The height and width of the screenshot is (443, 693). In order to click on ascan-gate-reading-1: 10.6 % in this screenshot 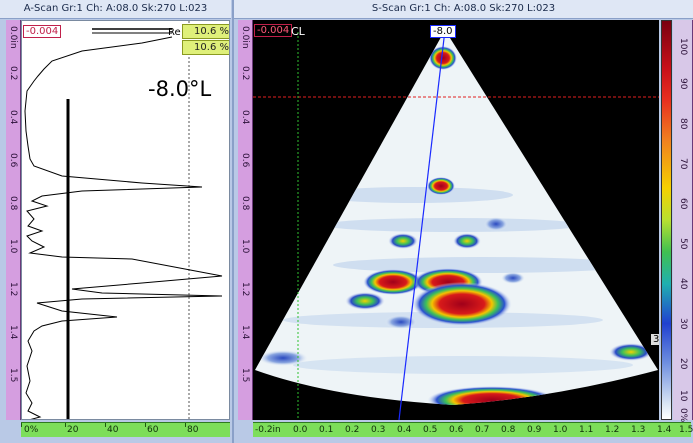, I will do `click(205, 31)`.